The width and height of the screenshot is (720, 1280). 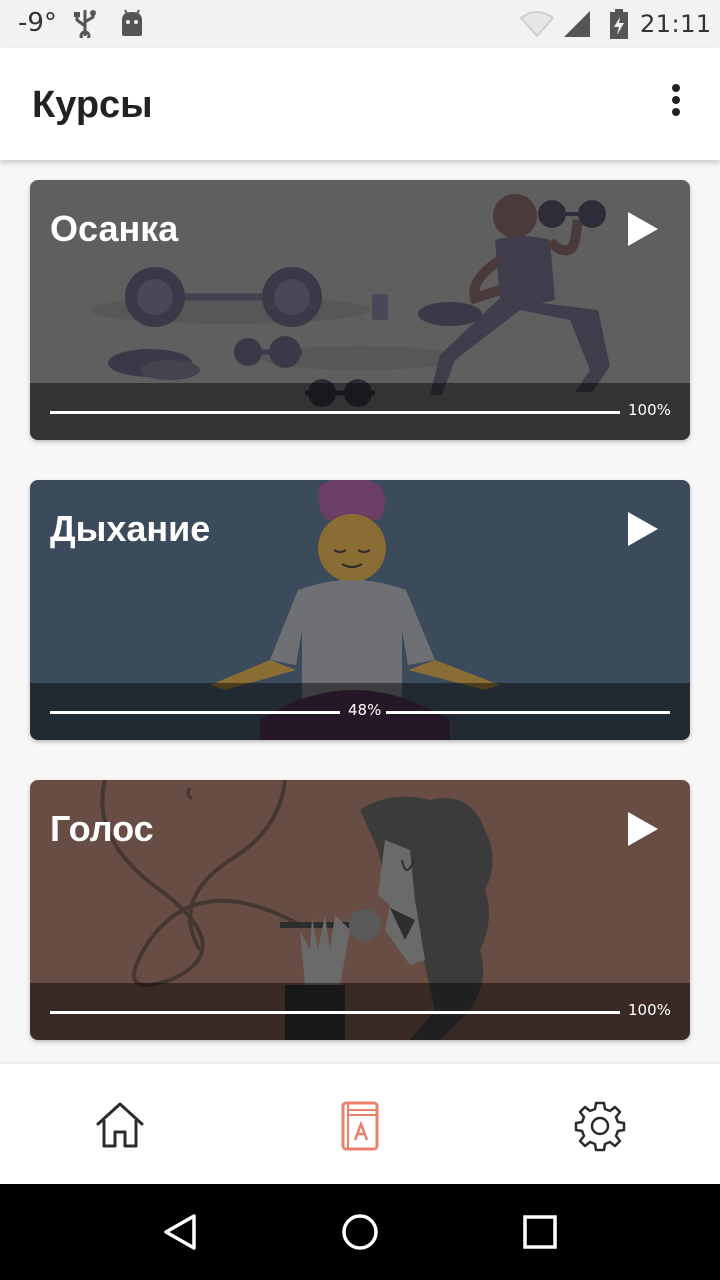 I want to click on progress-label: 48%, so click(x=365, y=710).